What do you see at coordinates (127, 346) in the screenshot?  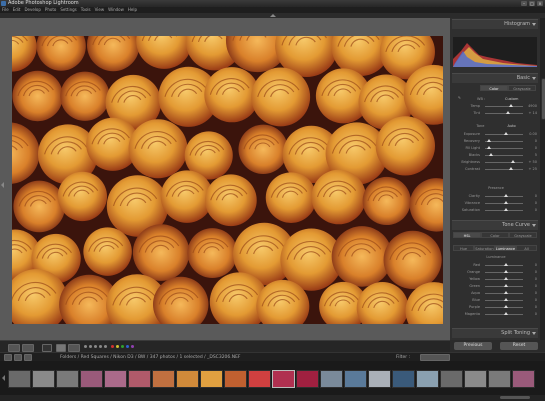 I see `label-blue` at bounding box center [127, 346].